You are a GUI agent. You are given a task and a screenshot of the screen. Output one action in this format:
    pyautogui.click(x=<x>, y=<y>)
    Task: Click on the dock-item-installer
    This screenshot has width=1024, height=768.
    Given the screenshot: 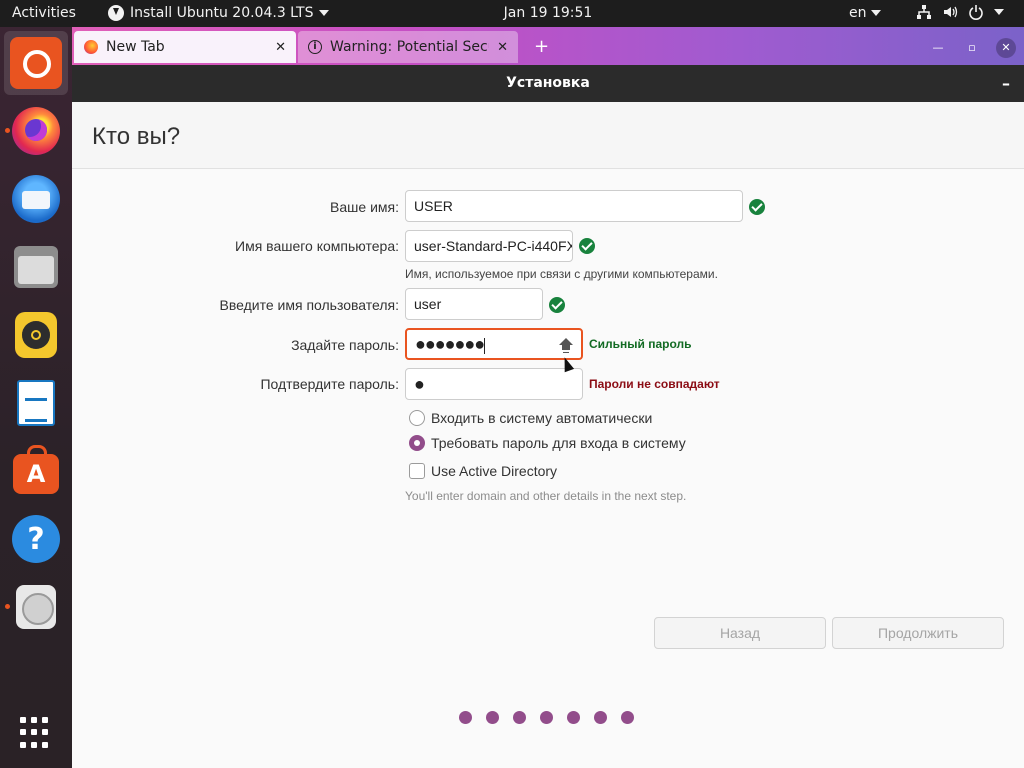 What is the action you would take?
    pyautogui.click(x=36, y=63)
    